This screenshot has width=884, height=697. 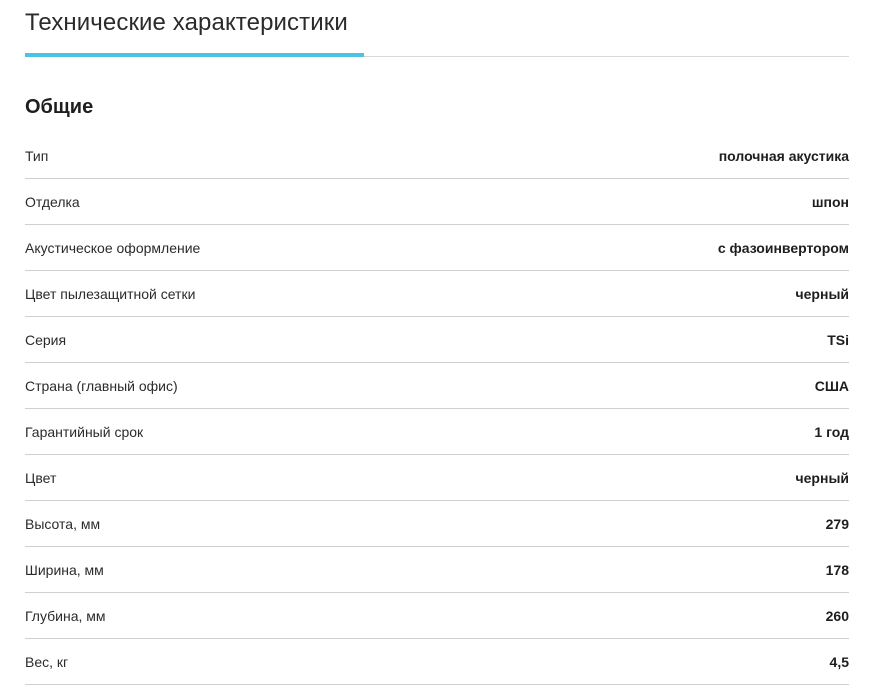 I want to click on spec-value: шпон, so click(x=830, y=201).